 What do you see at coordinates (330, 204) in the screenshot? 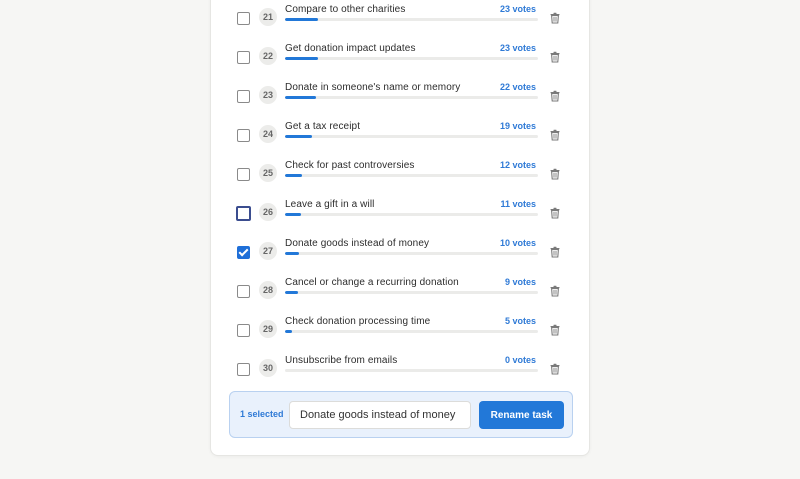
I see `task-title: Leave a gift in a will` at bounding box center [330, 204].